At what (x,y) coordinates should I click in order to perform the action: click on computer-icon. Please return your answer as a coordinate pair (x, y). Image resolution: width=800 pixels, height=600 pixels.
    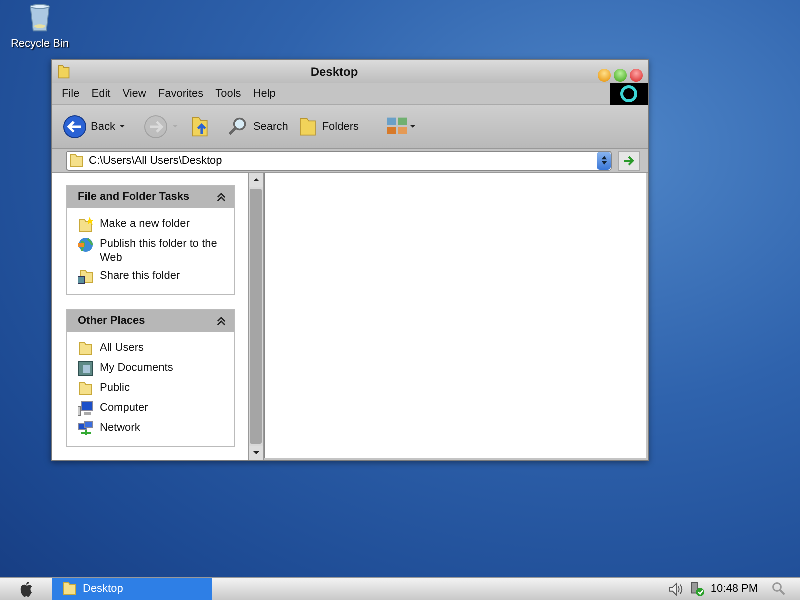
    Looking at the image, I should click on (86, 409).